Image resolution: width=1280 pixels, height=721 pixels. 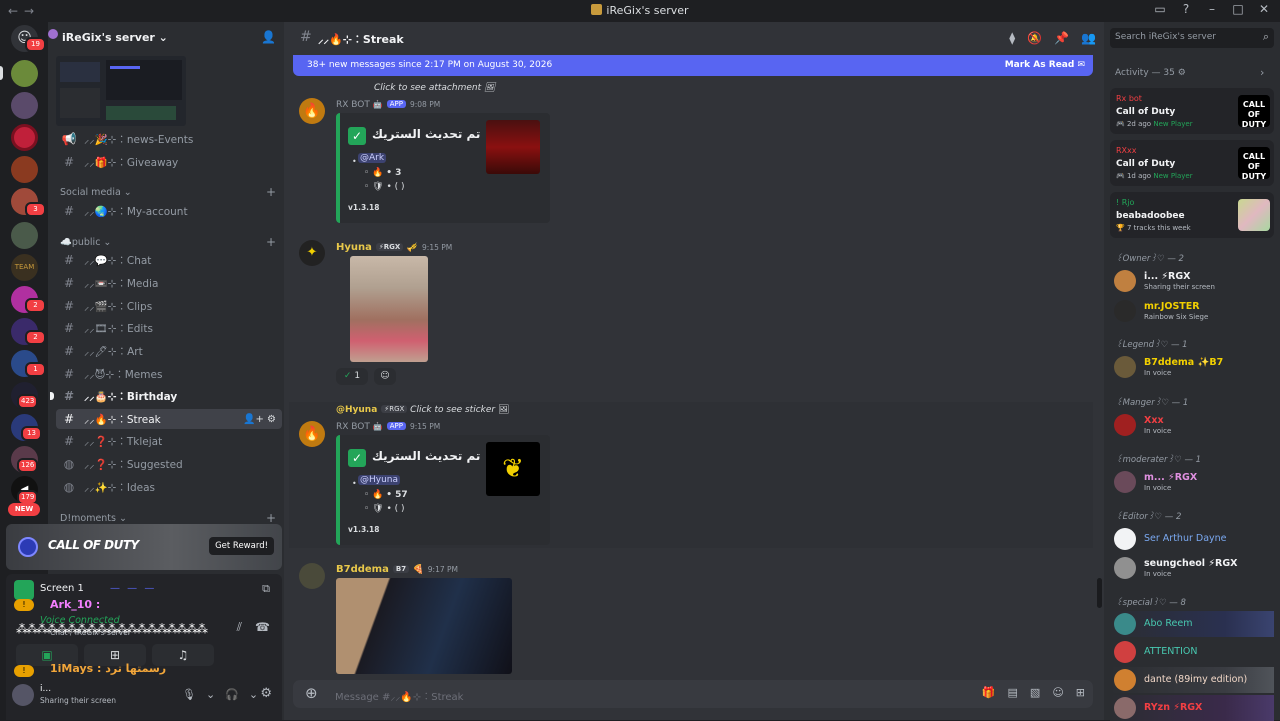 What do you see at coordinates (1061, 38) in the screenshot?
I see `pin-icon: 📌` at bounding box center [1061, 38].